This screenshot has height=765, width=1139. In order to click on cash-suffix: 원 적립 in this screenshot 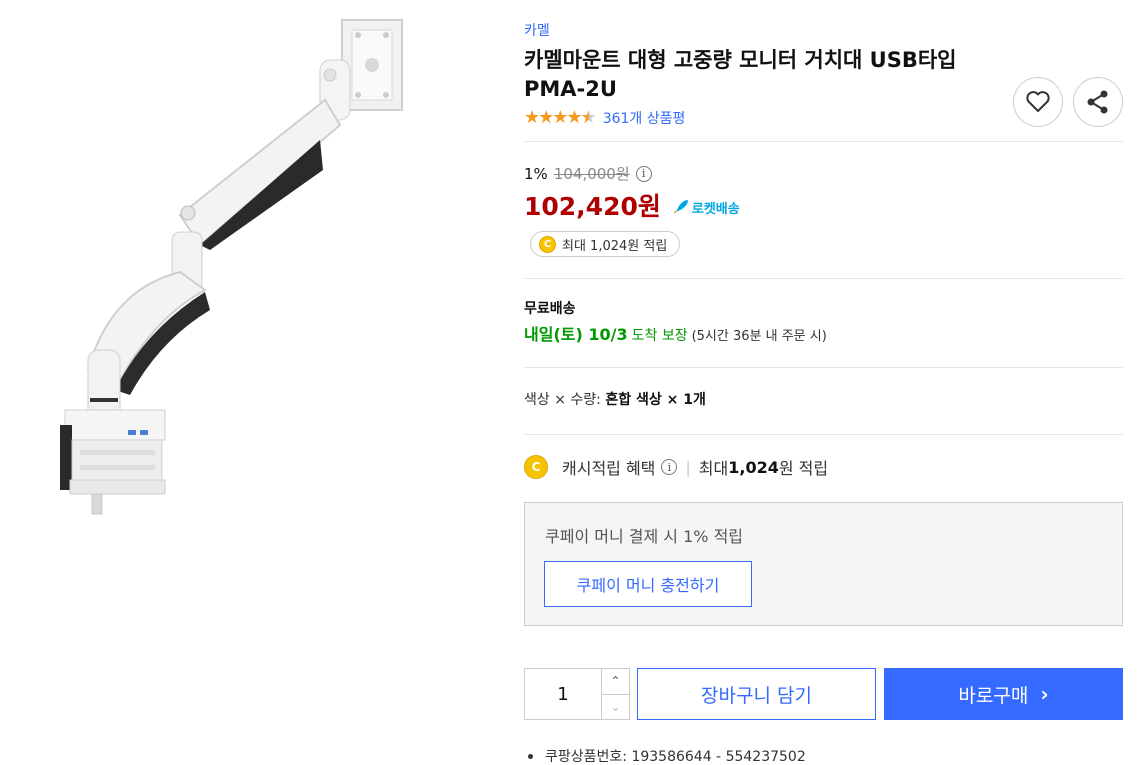, I will do `click(803, 468)`.